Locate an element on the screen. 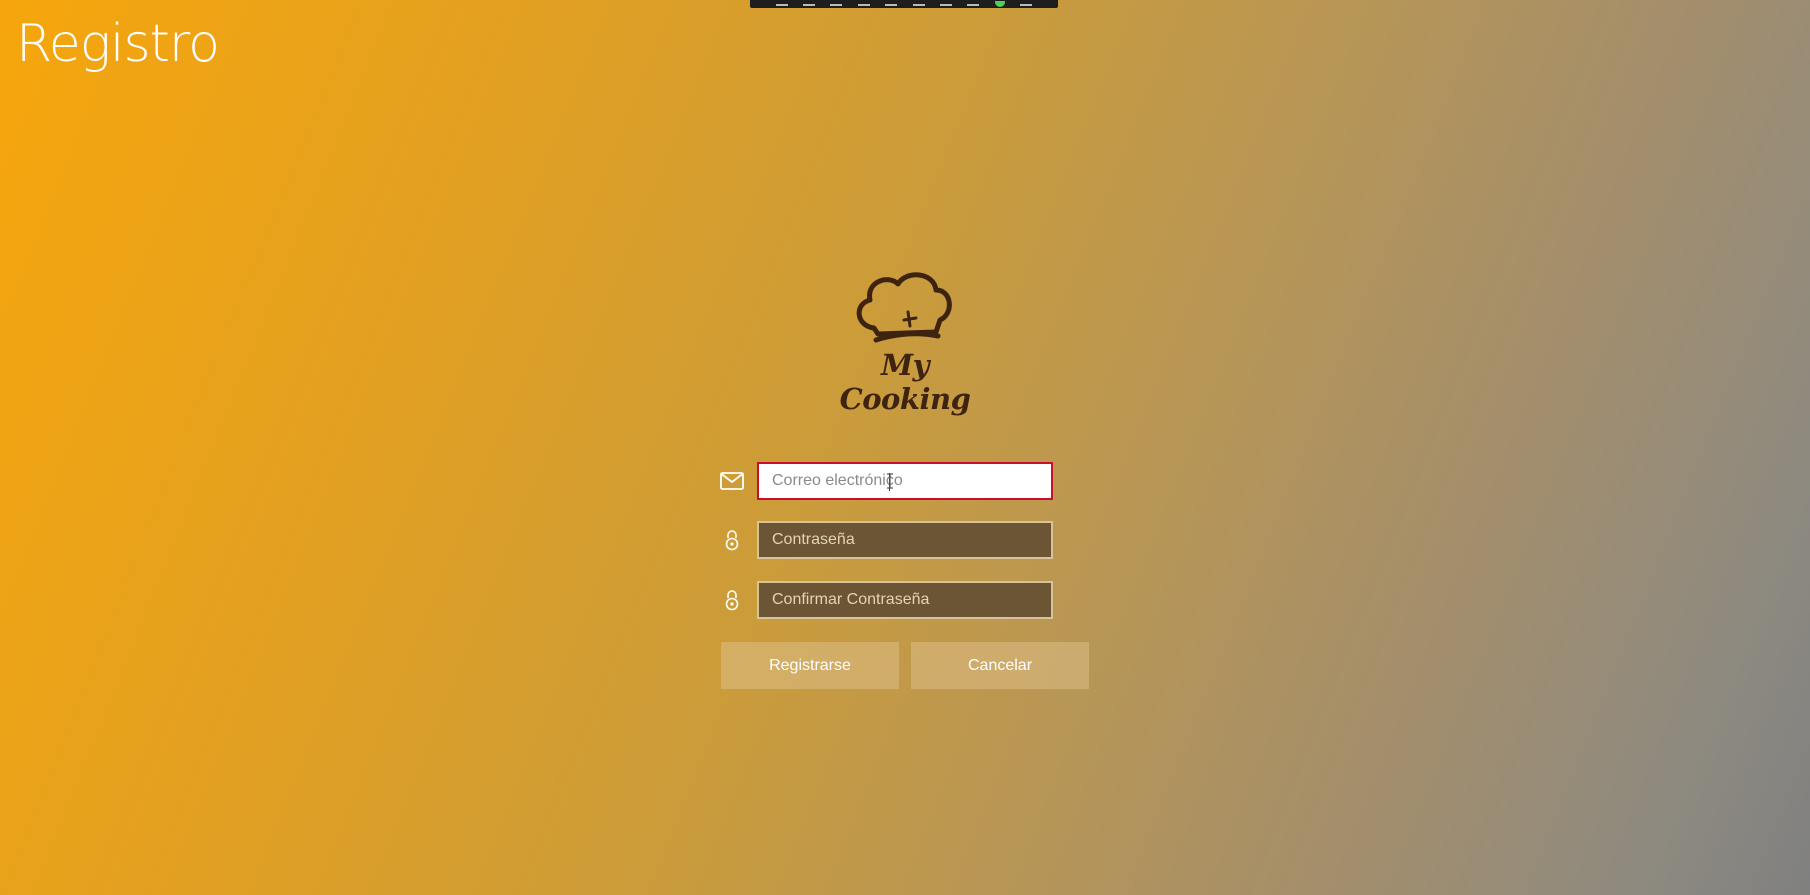 This screenshot has width=1810, height=895. cancel-button: Cancelar is located at coordinates (1000, 665).